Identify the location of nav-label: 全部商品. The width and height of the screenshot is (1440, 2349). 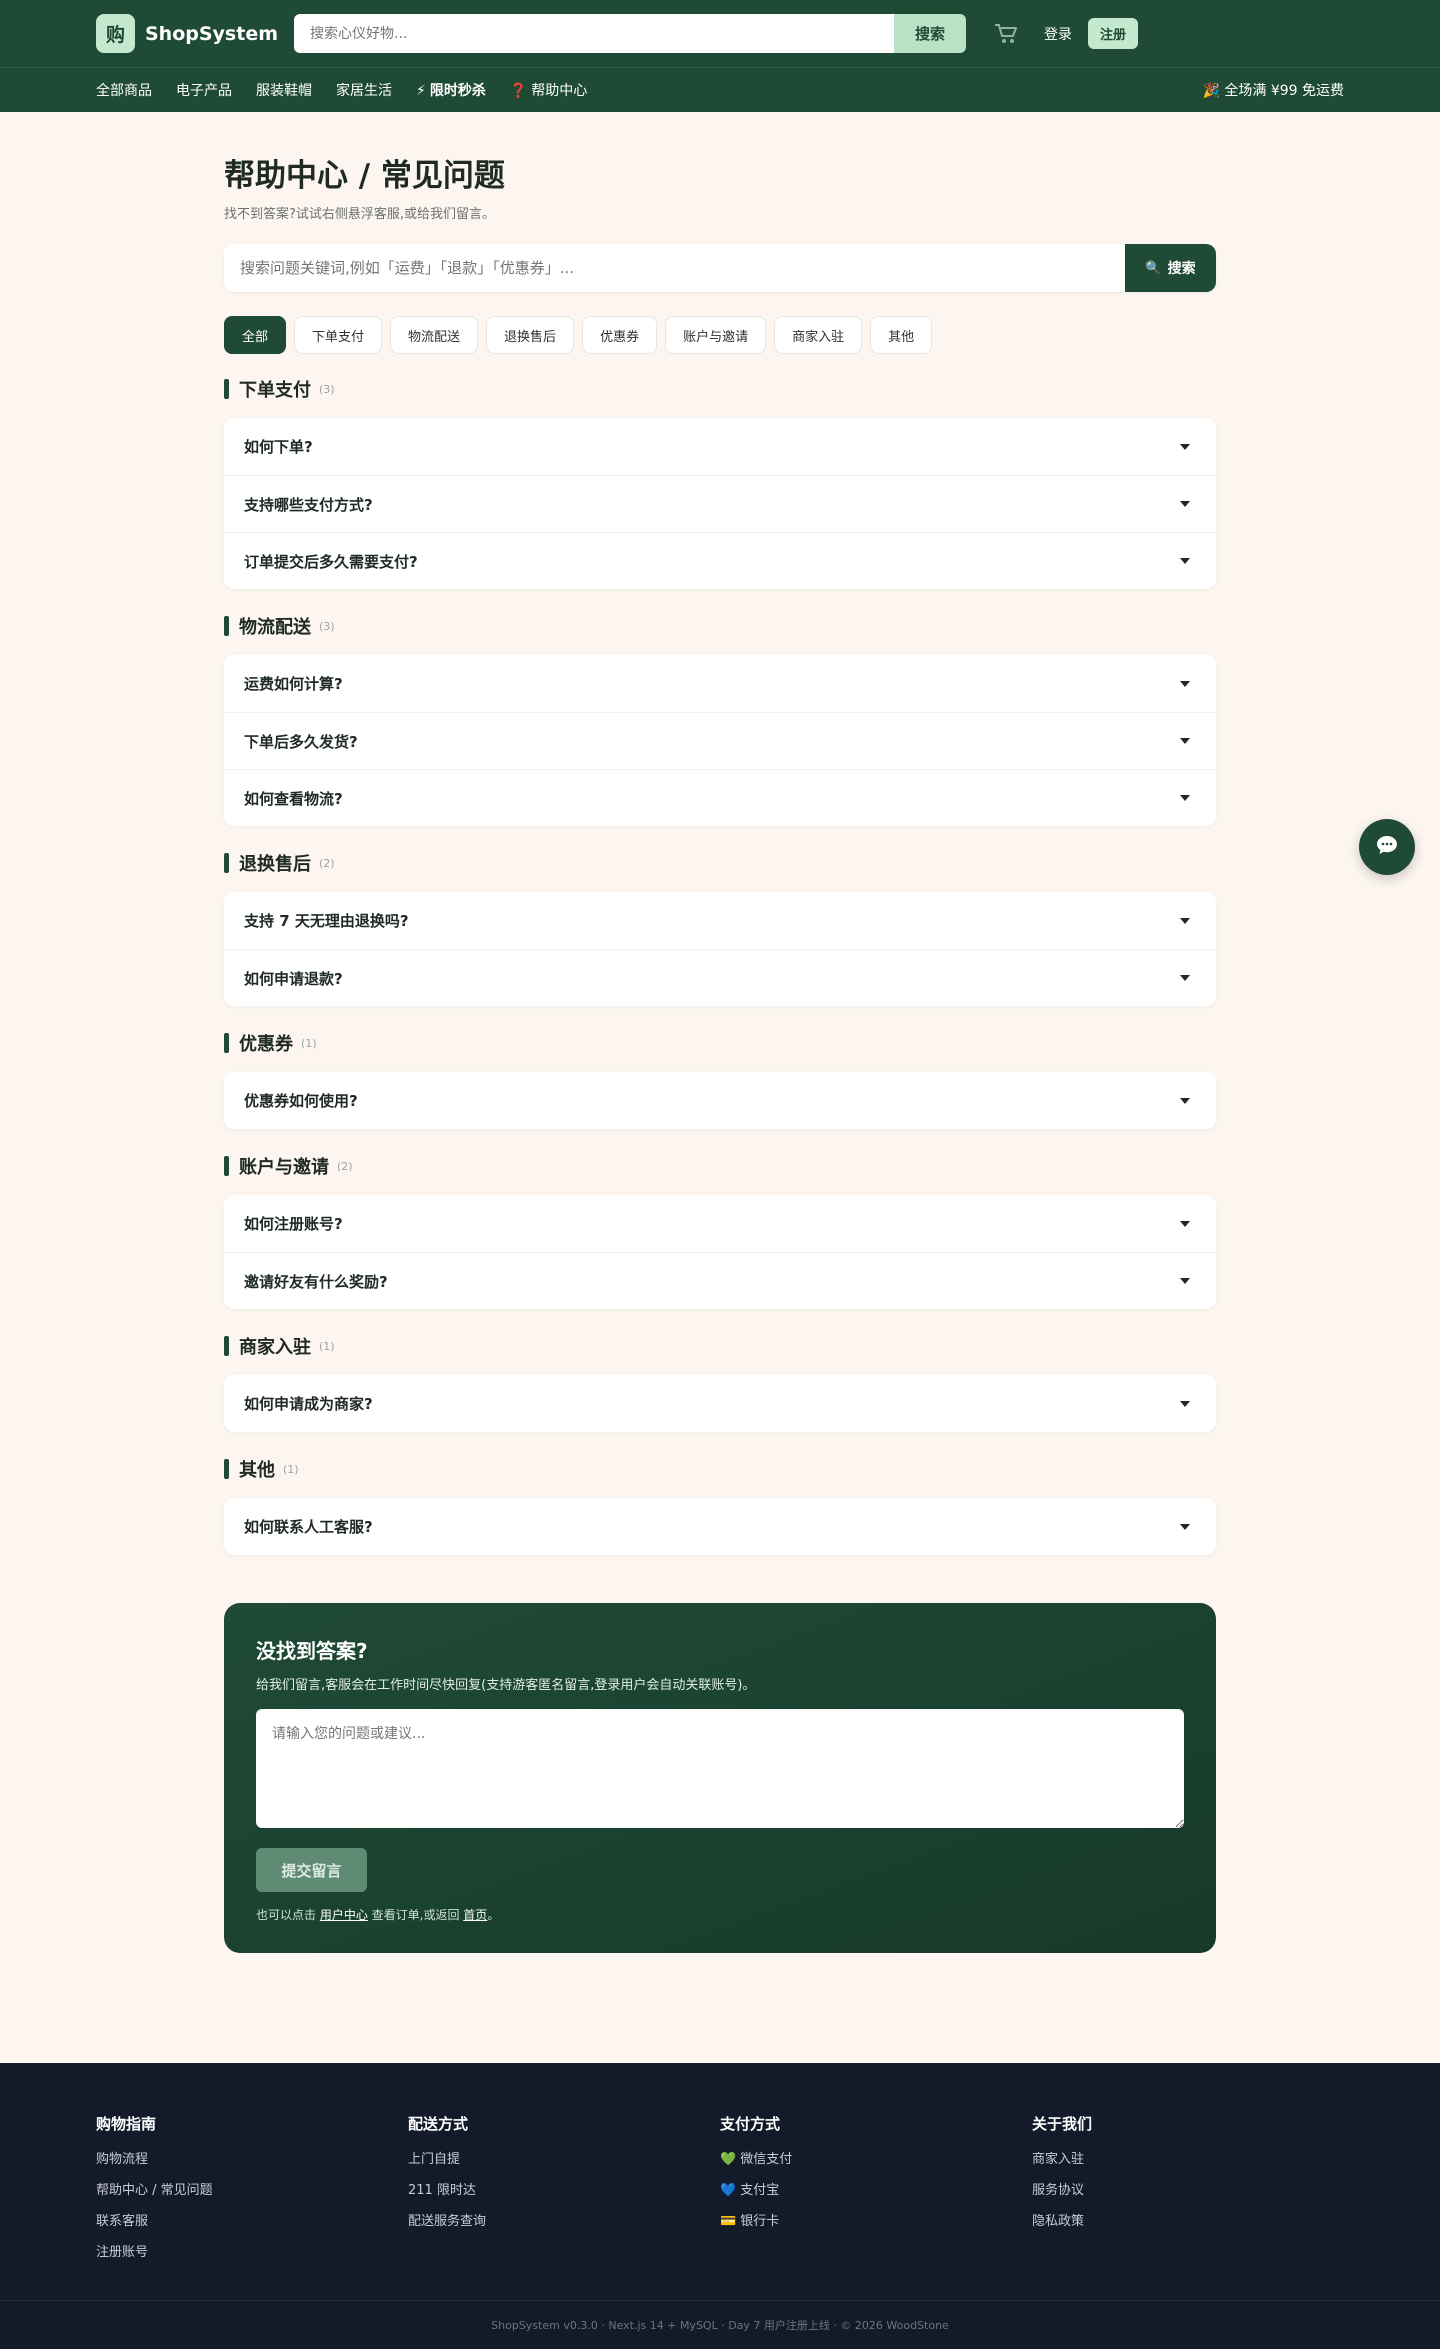
(124, 91).